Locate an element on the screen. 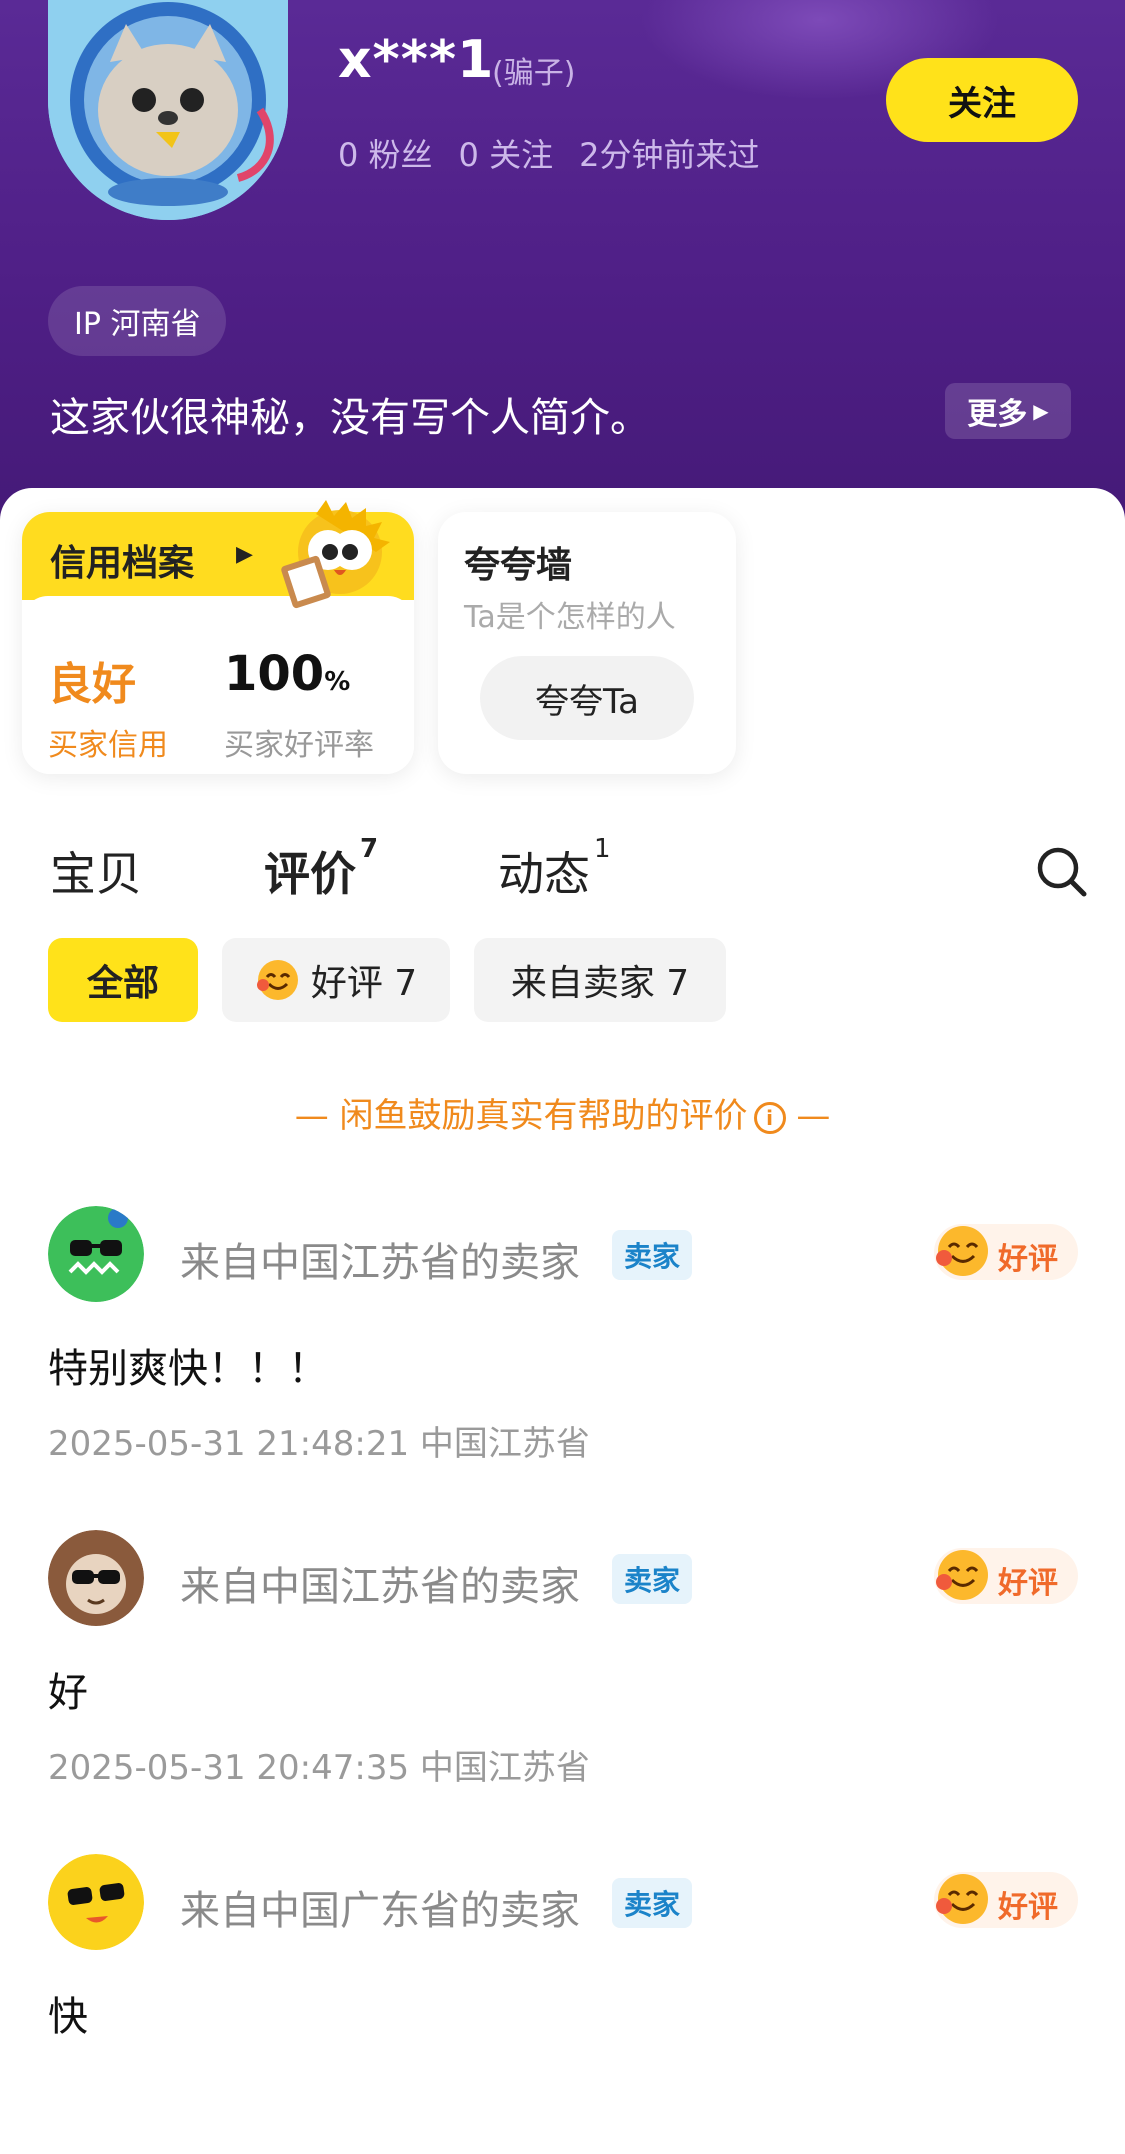  reviewer-origin: 来自中国广东省的卖家 is located at coordinates (380, 1911).